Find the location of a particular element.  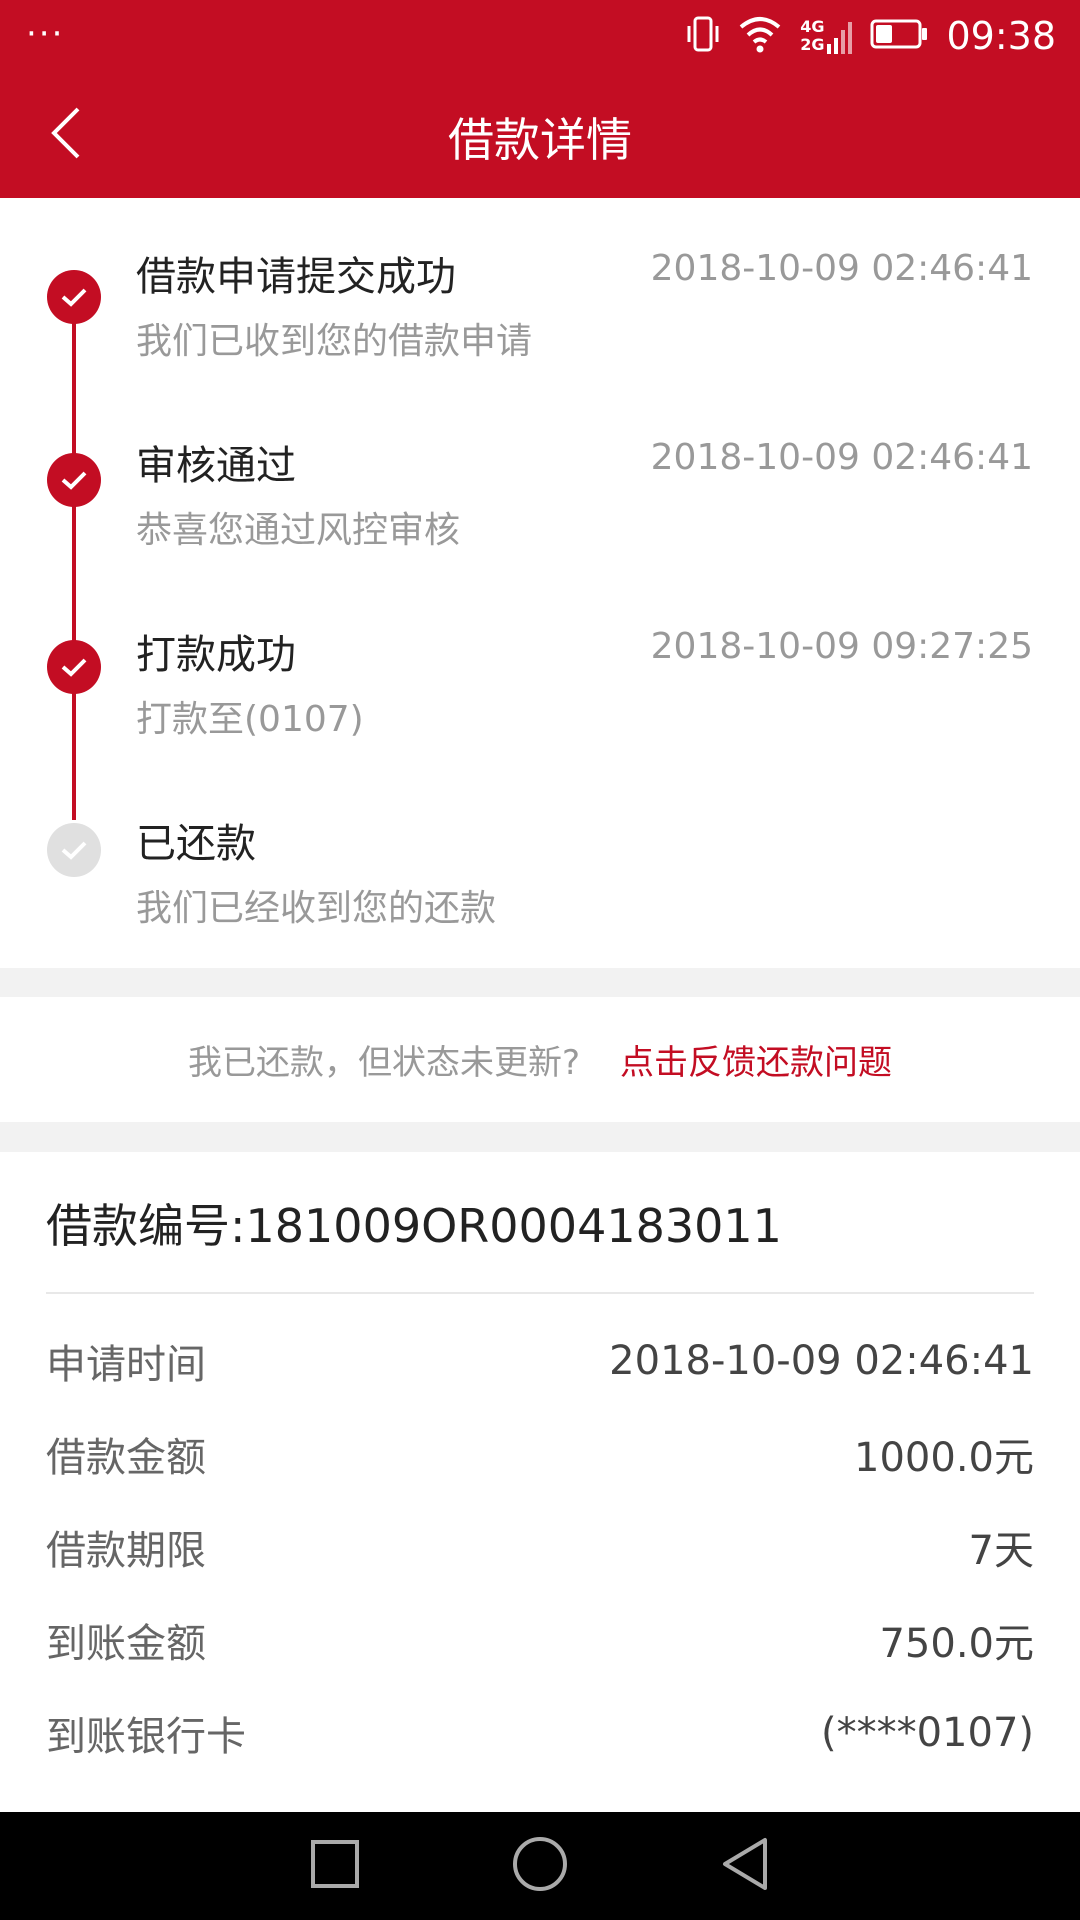

feedback-prompt: 我已还款，但状态未更新? is located at coordinates (384, 1063).